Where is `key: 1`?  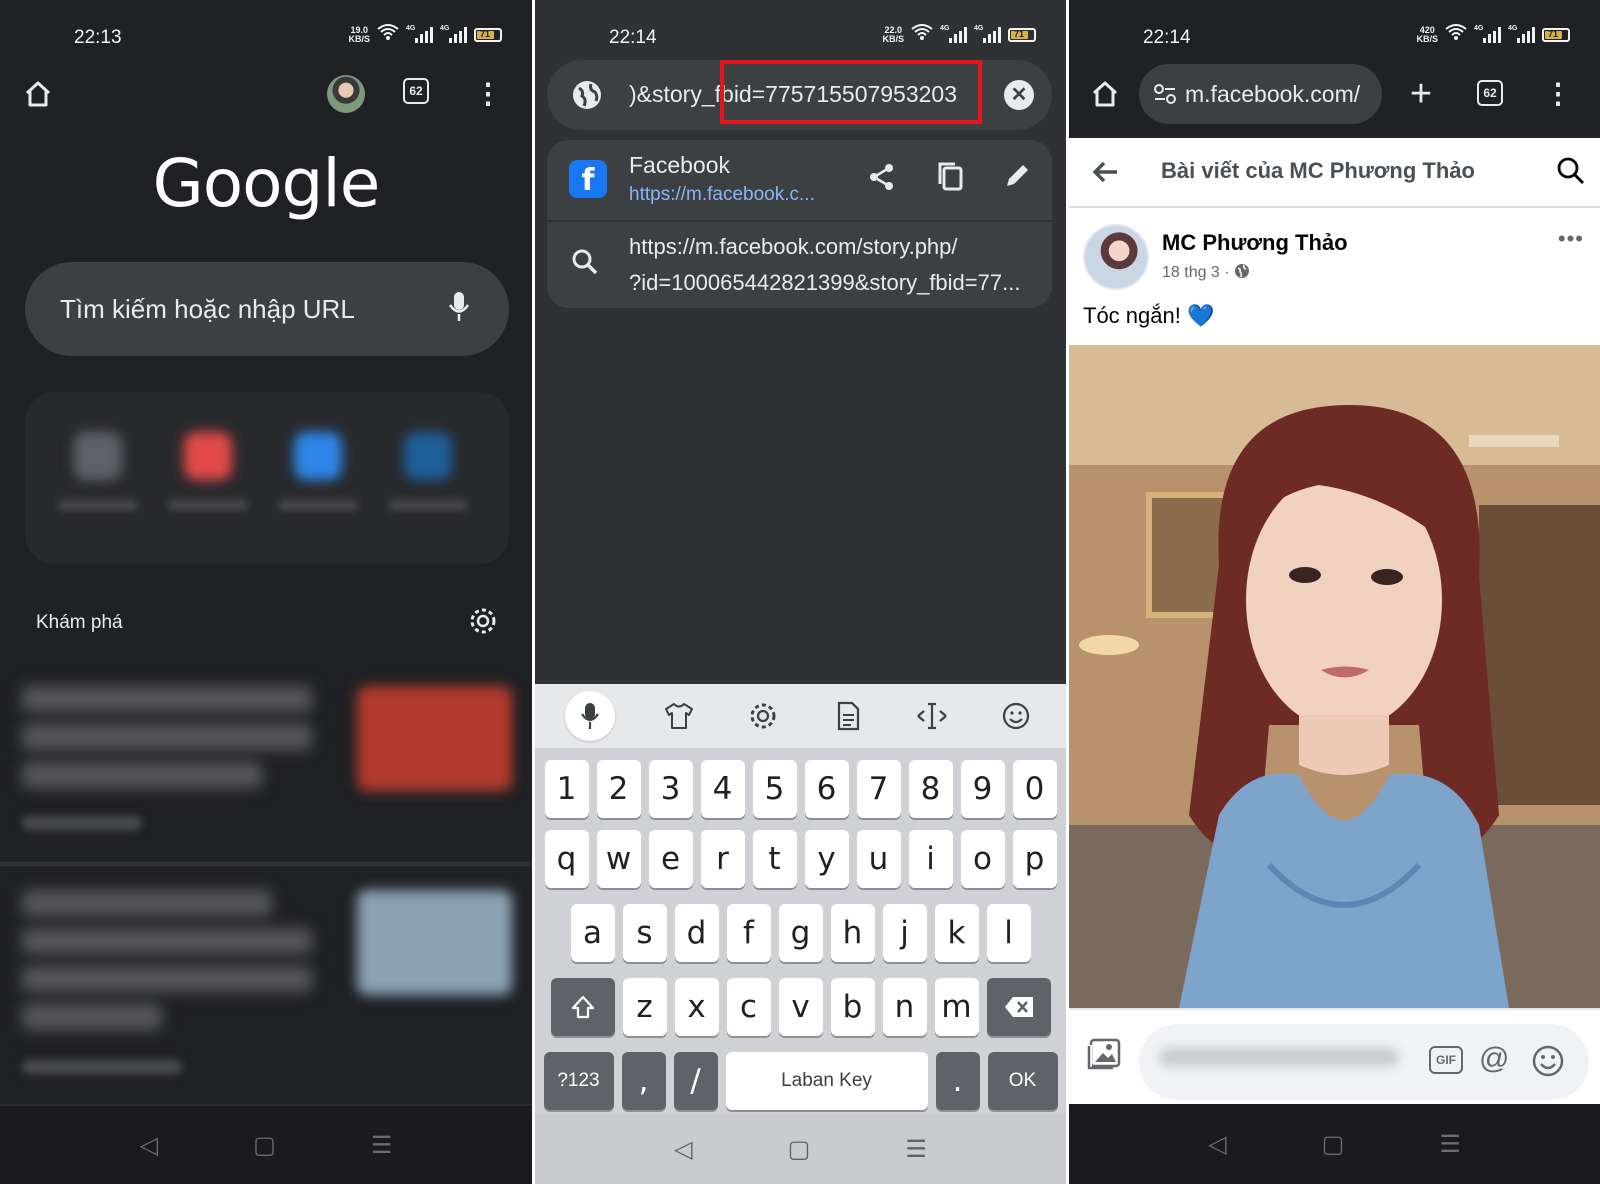 key: 1 is located at coordinates (566, 789).